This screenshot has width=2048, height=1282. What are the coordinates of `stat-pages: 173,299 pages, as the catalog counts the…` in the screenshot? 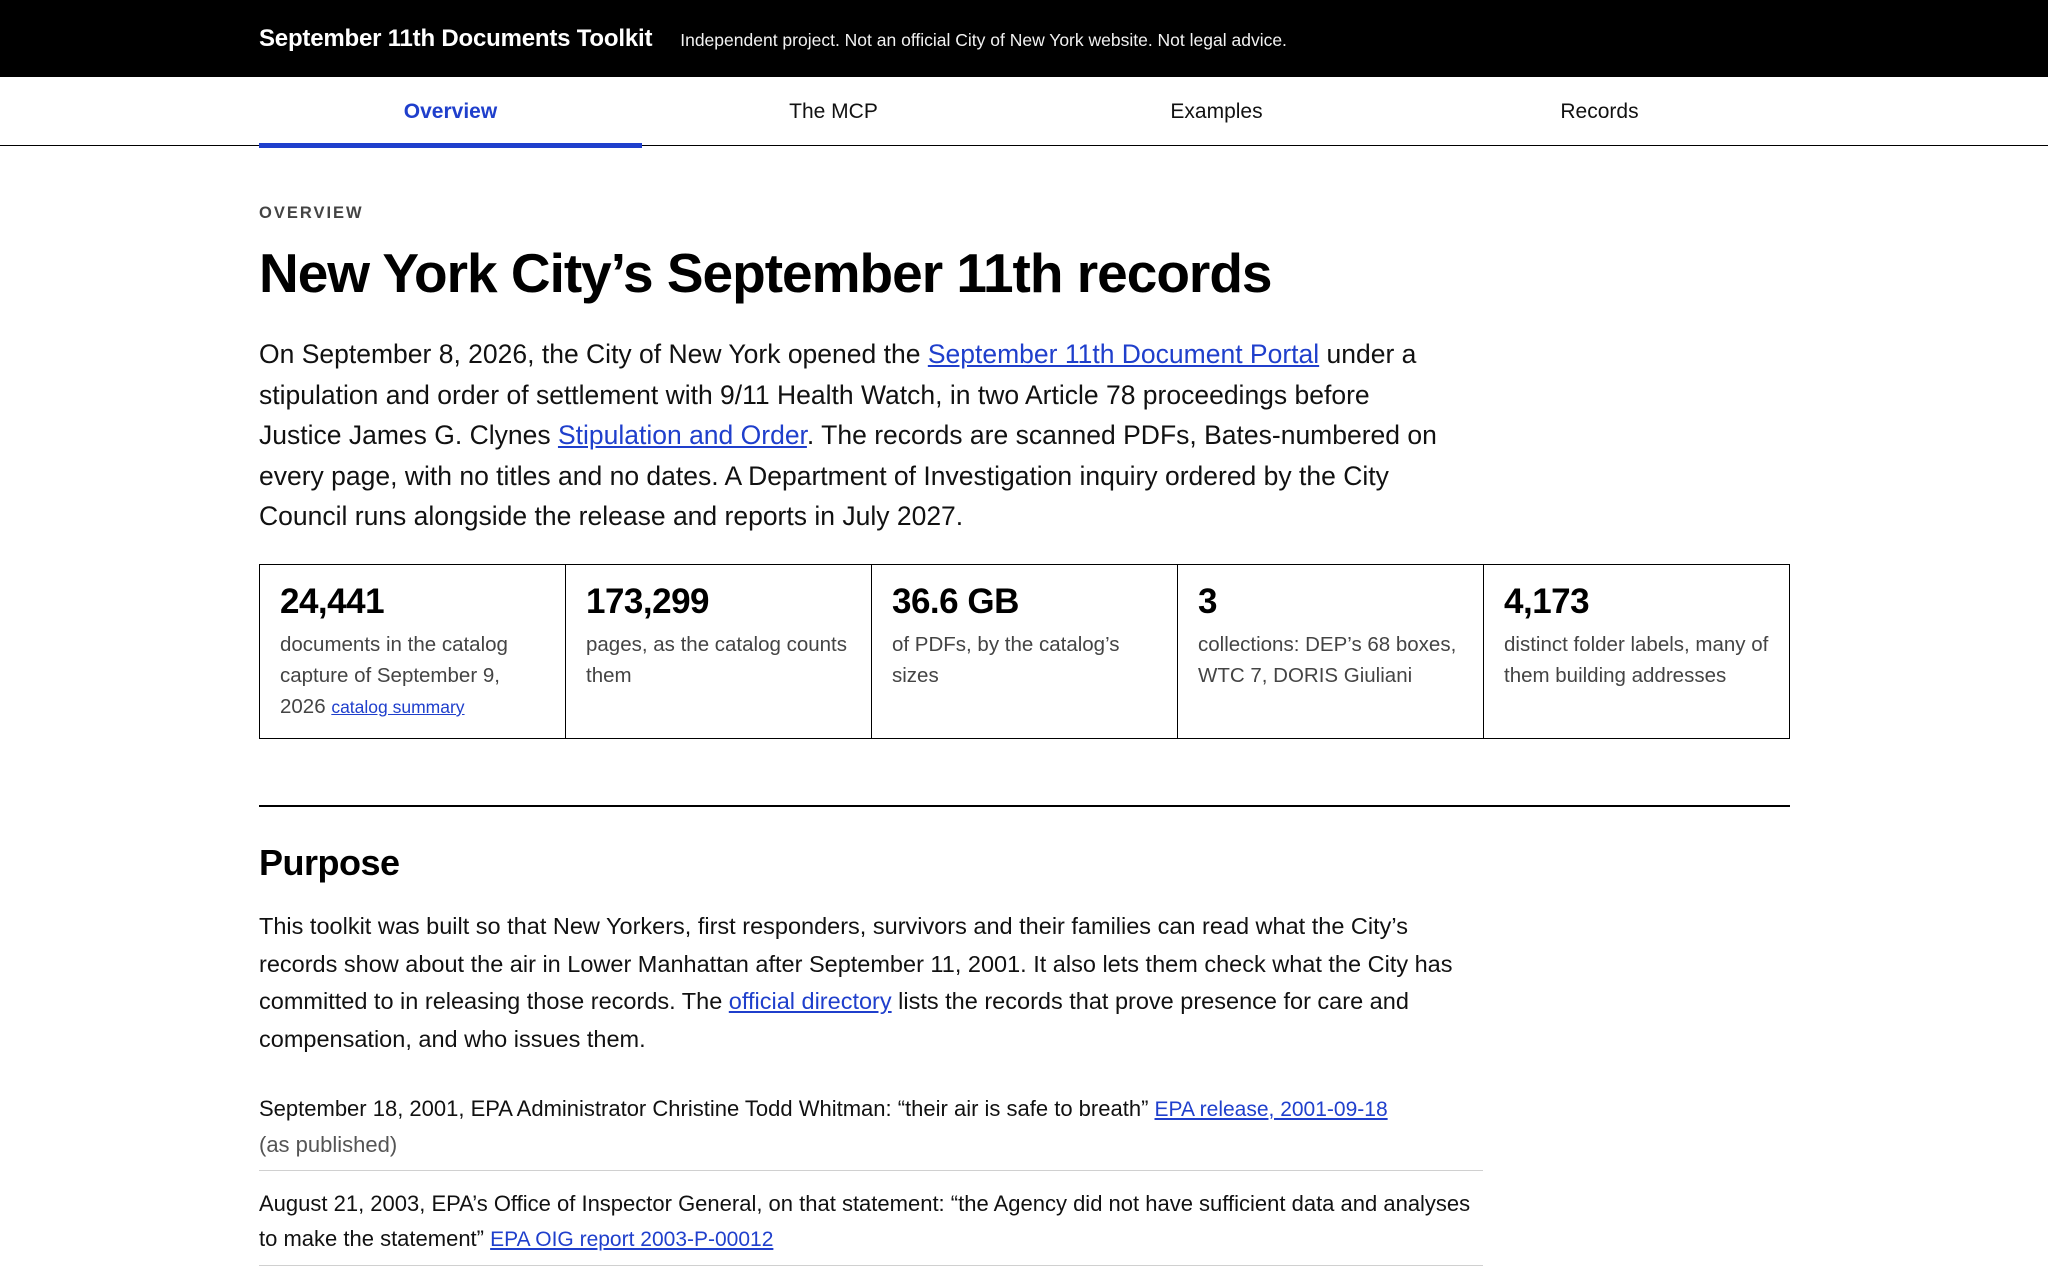 It's located at (719, 651).